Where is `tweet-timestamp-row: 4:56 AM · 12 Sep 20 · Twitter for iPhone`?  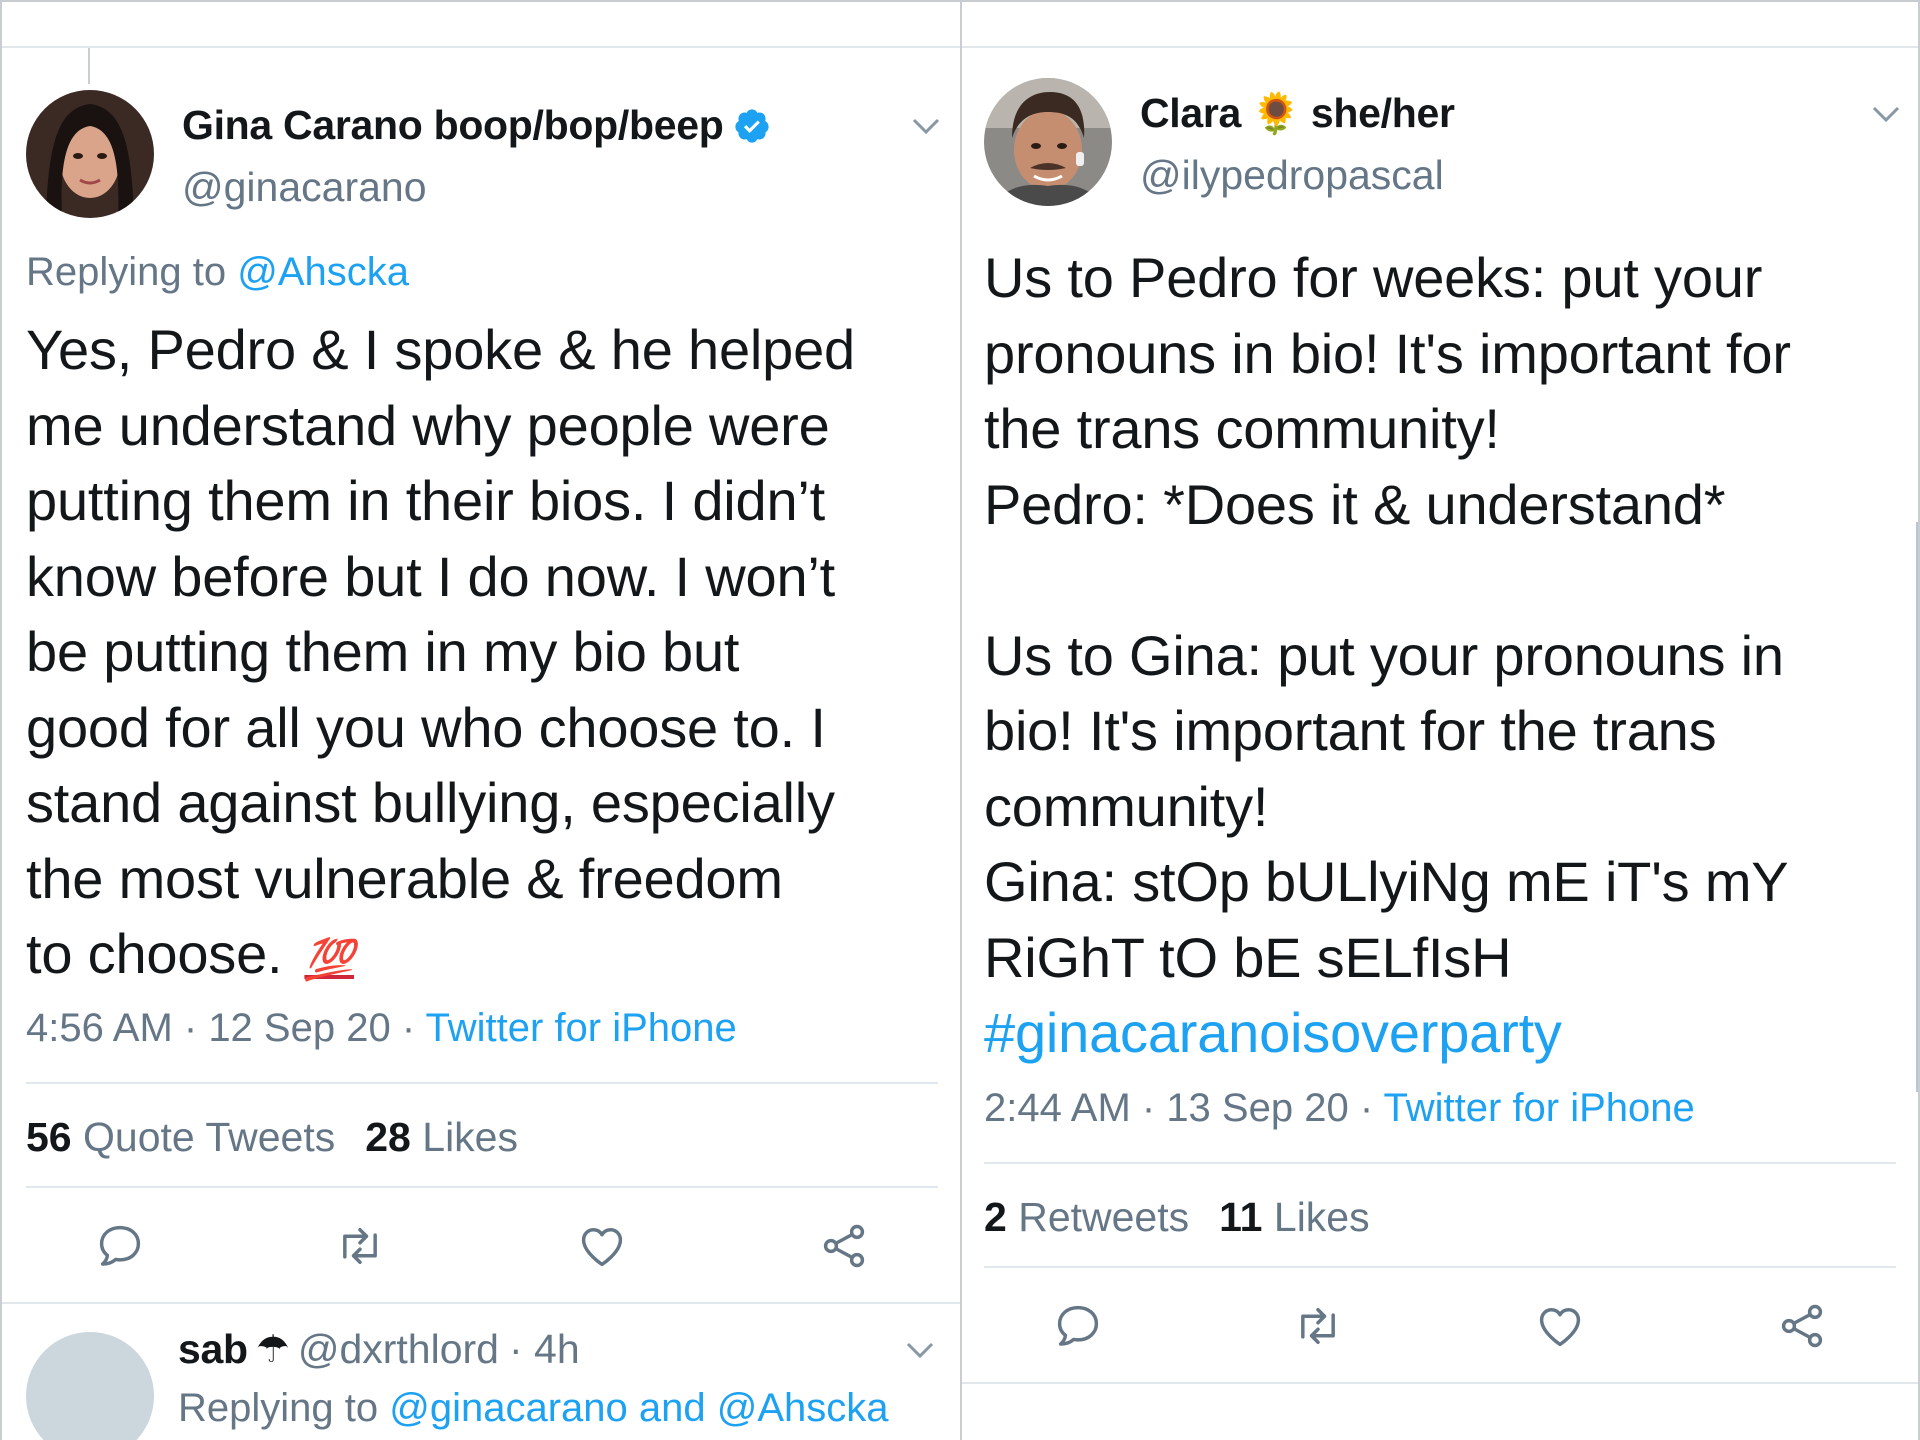
tweet-timestamp-row: 4:56 AM · 12 Sep 20 · Twitter for iPhone is located at coordinates (381, 1028).